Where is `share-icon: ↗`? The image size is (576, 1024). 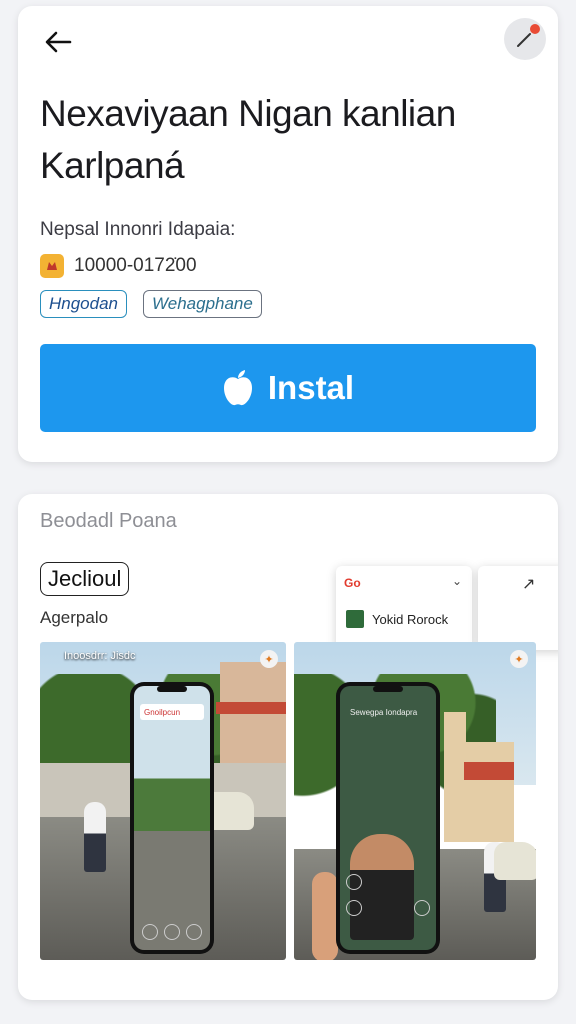
share-icon: ↗ is located at coordinates (529, 584).